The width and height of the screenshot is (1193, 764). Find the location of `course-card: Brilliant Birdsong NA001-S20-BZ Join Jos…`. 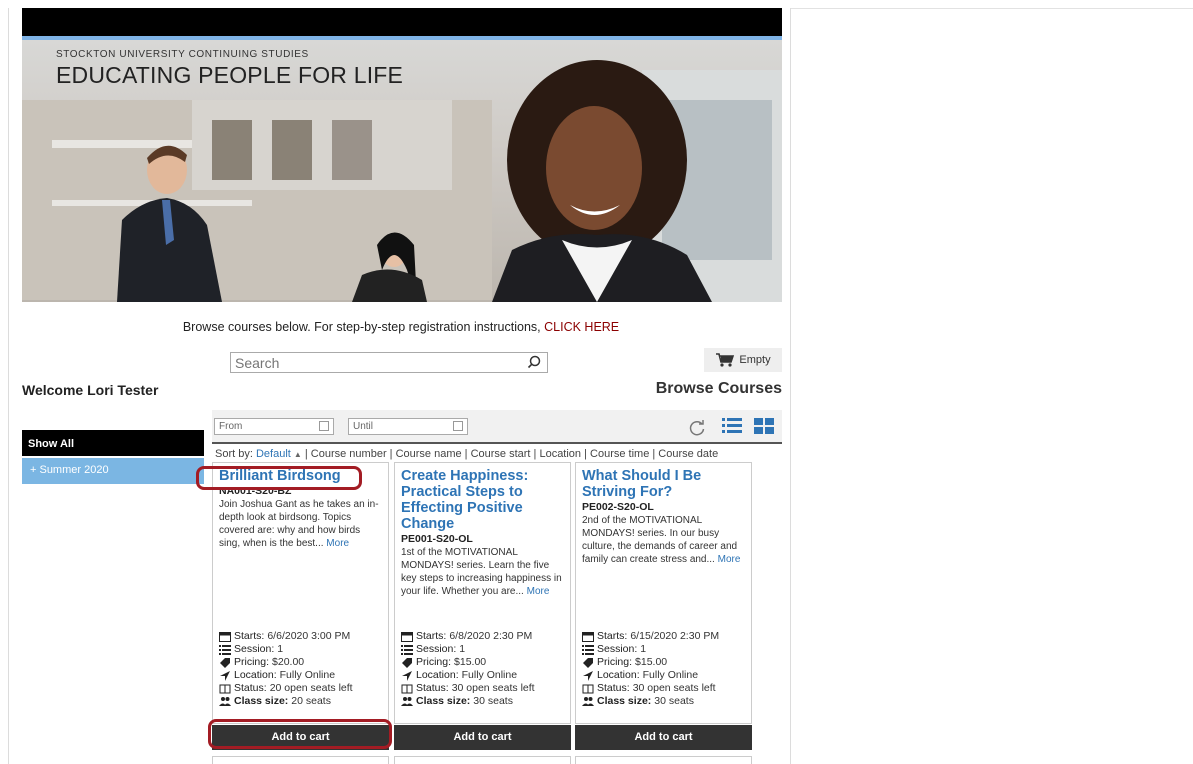

course-card: Brilliant Birdsong NA001-S20-BZ Join Jos… is located at coordinates (300, 593).